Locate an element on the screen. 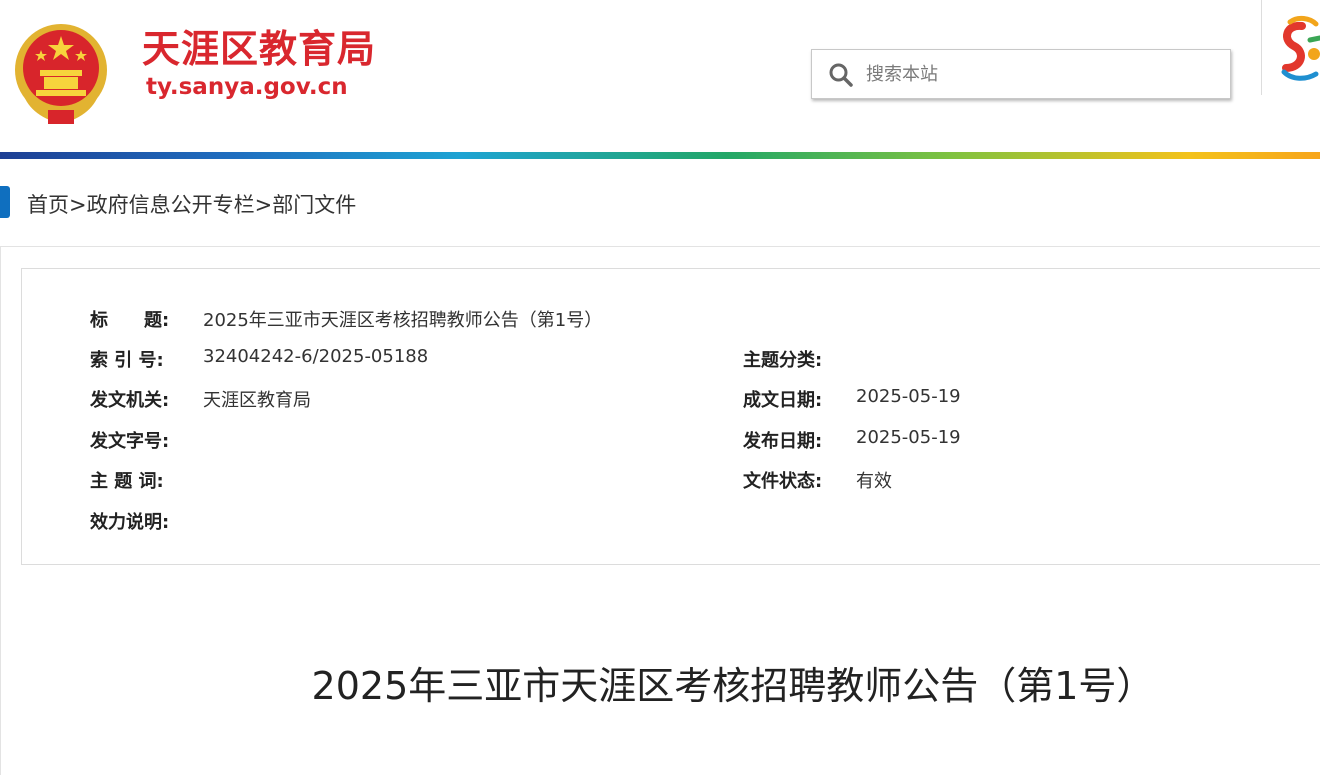 The height and width of the screenshot is (775, 1320). title-label: 标 题: is located at coordinates (130, 320).